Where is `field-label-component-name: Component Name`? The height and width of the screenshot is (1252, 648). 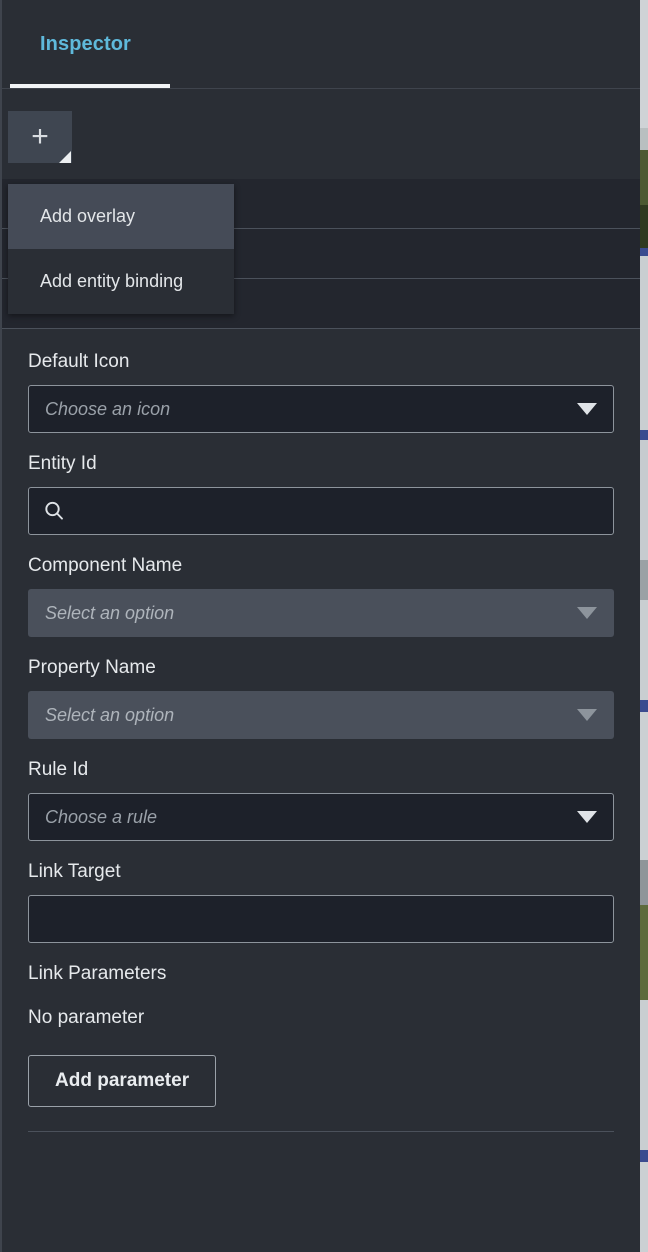
field-label-component-name: Component Name is located at coordinates (105, 565).